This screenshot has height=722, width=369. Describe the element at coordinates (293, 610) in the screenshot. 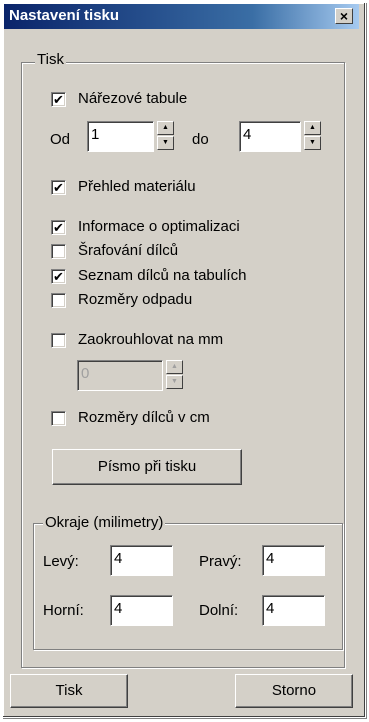

I see `bottom-margin-input: 4` at that location.